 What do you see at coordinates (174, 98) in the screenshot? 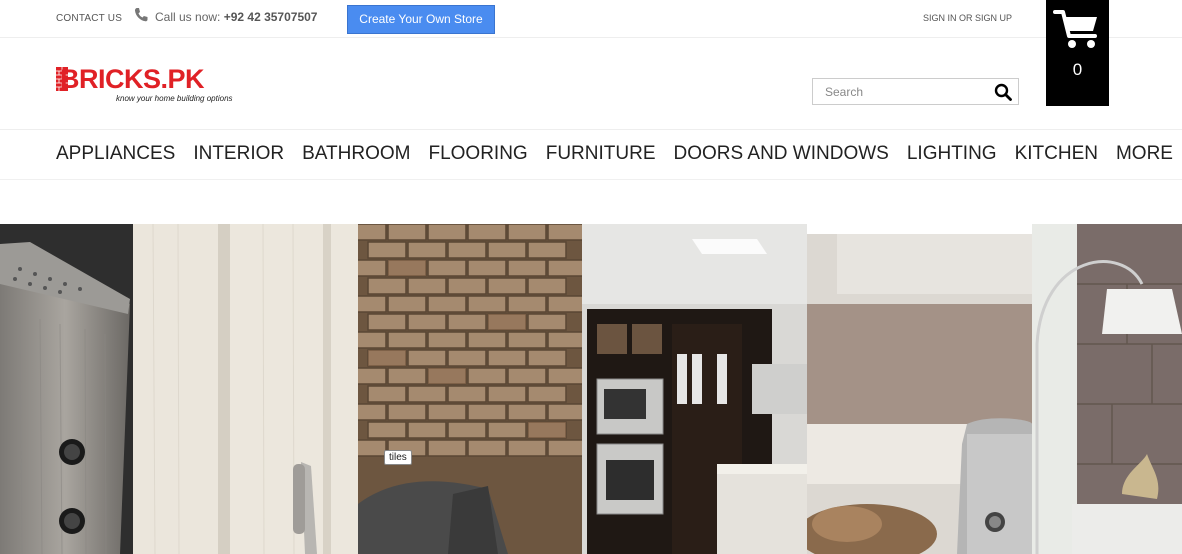
I see `logo-tagline: know your home building options` at bounding box center [174, 98].